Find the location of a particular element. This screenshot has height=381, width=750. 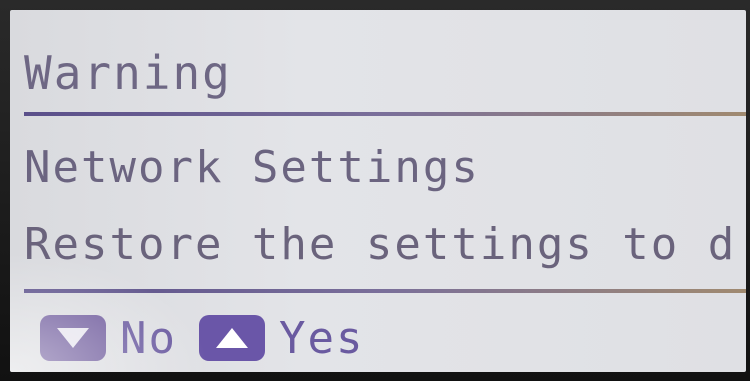

dialog-message: Restore the settings to d is located at coordinates (380, 244).